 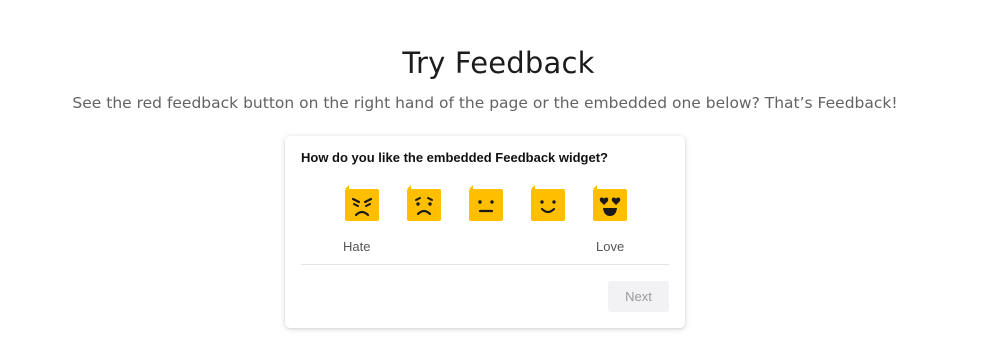 I want to click on sad-face-icon, so click(x=424, y=203).